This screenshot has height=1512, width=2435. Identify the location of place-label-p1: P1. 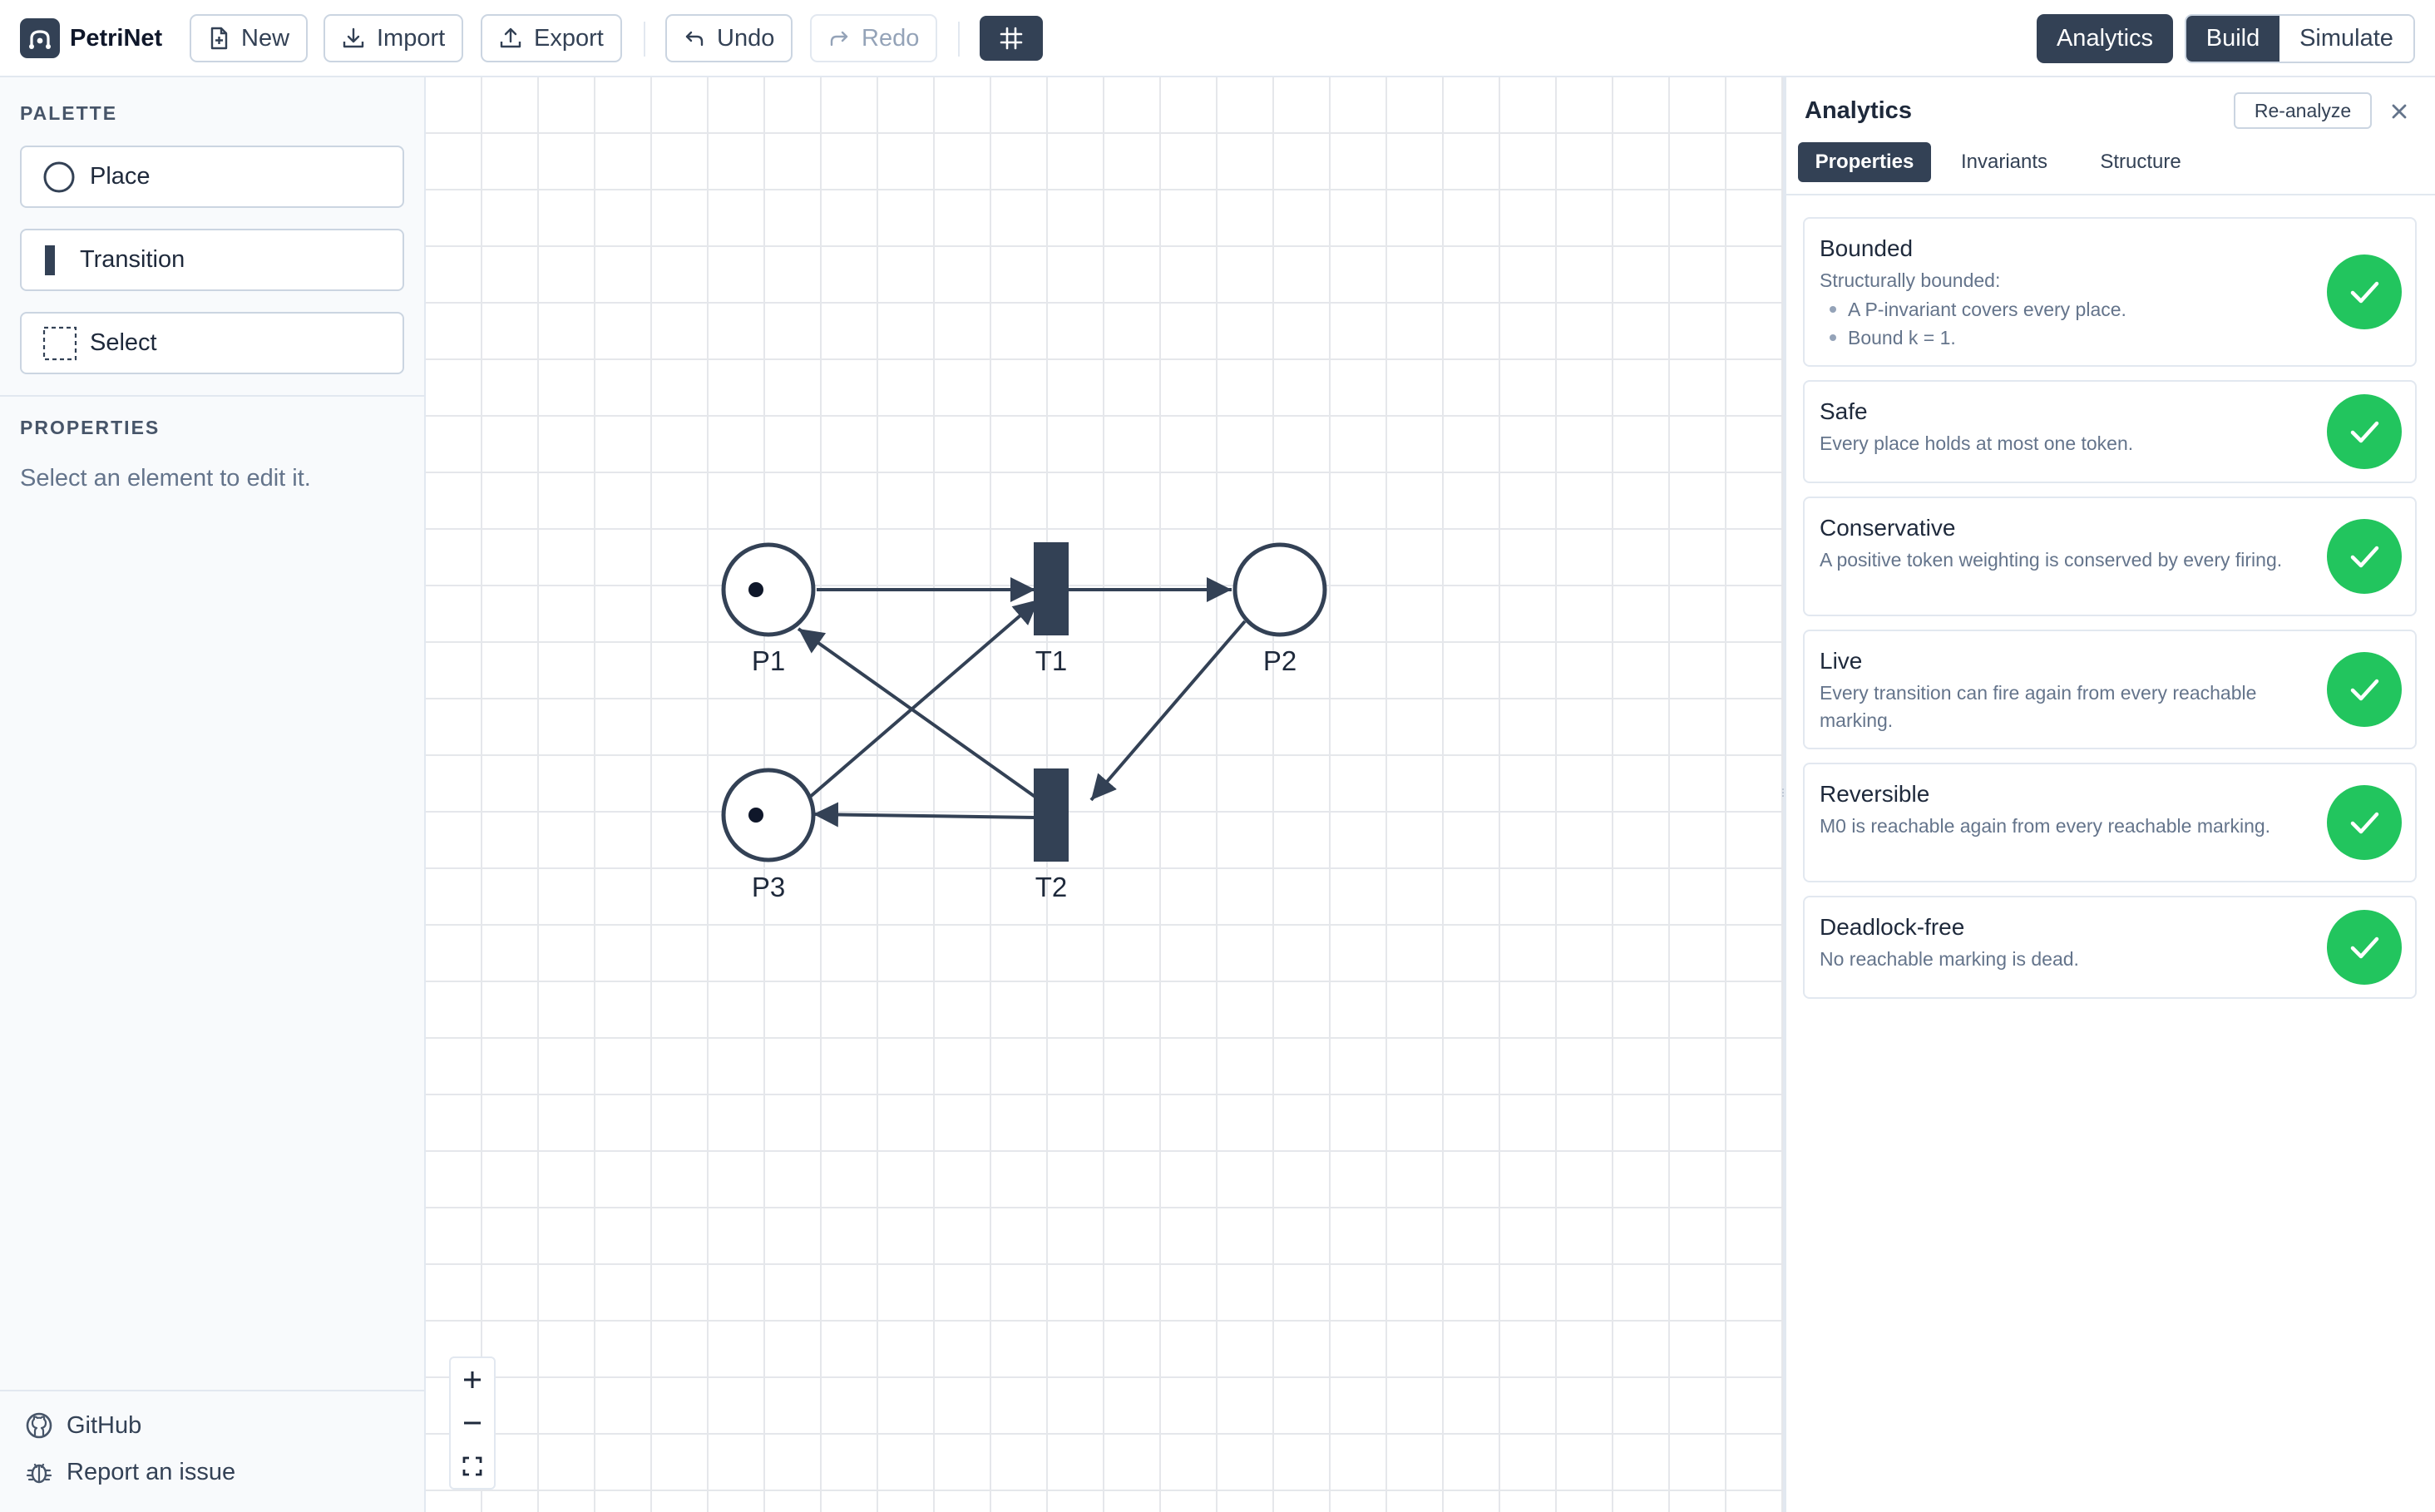
(768, 660).